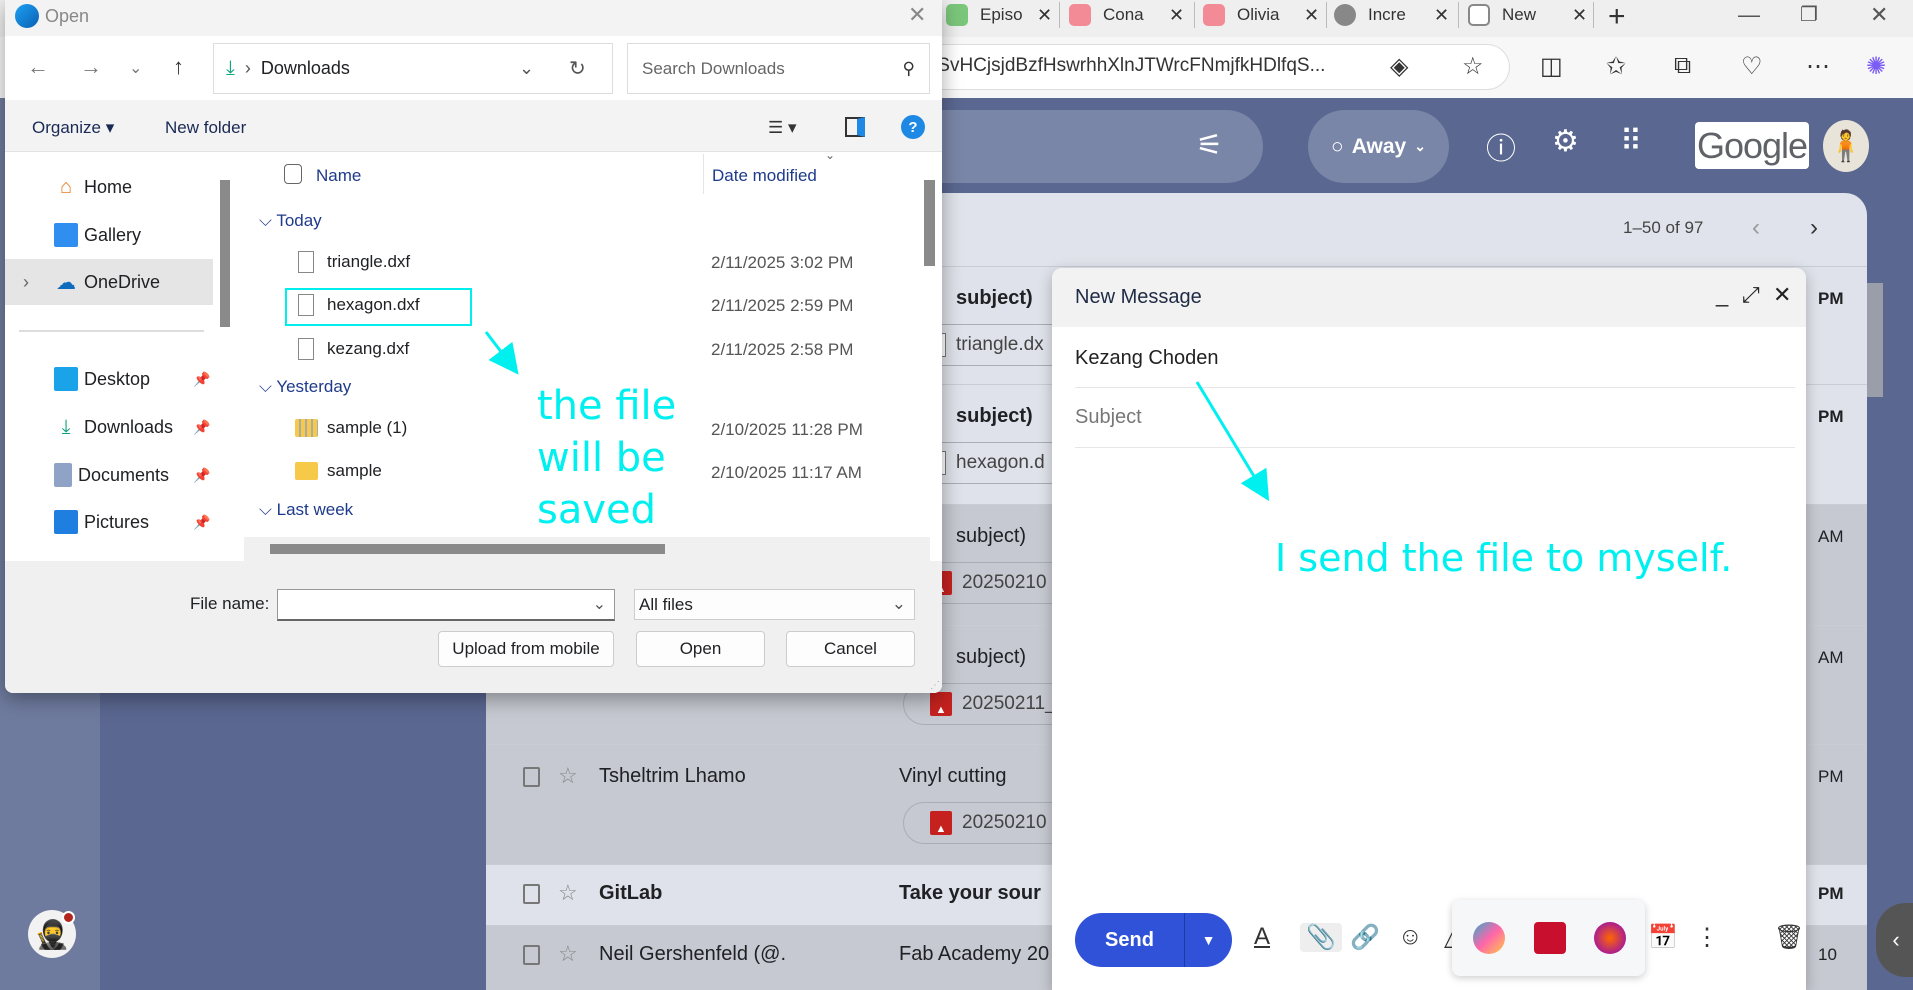 The image size is (1913, 990). Describe the element at coordinates (577, 68) in the screenshot. I see `refresh-icon: ↻` at that location.